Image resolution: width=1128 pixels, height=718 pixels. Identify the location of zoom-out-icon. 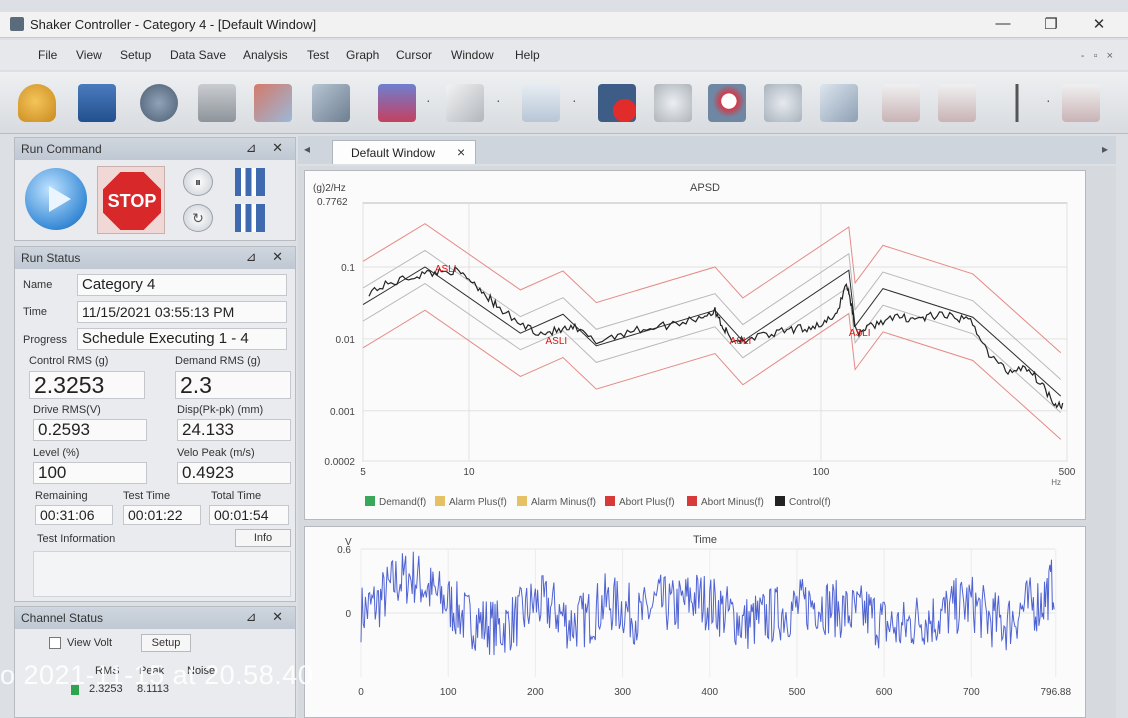
(783, 103).